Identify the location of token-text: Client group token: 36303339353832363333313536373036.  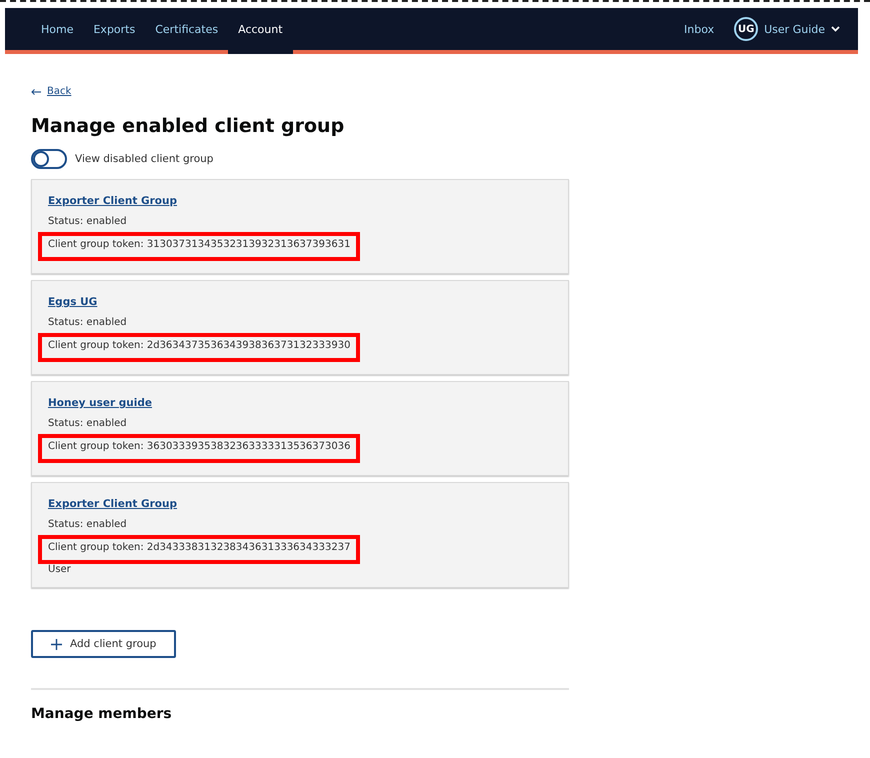
(199, 448).